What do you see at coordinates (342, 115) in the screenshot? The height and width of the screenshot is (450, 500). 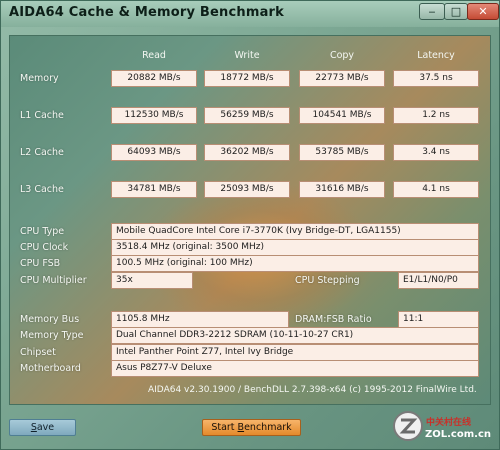 I see `l1-copy-value: 104541 MB/s` at bounding box center [342, 115].